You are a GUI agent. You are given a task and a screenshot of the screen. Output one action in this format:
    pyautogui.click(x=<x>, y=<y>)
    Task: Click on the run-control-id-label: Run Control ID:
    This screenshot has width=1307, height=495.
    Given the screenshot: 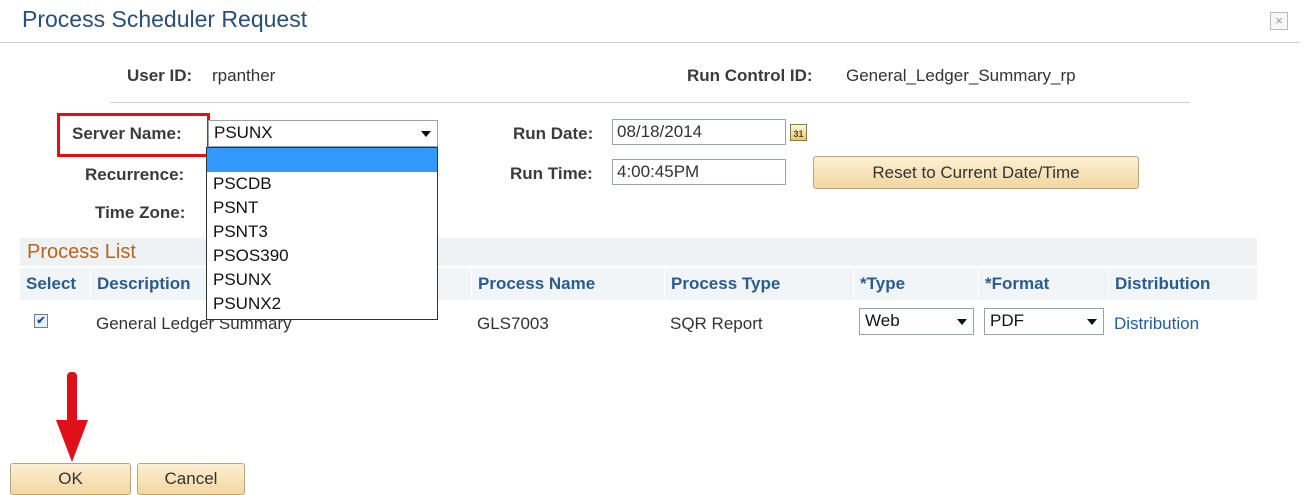 What is the action you would take?
    pyautogui.click(x=750, y=75)
    